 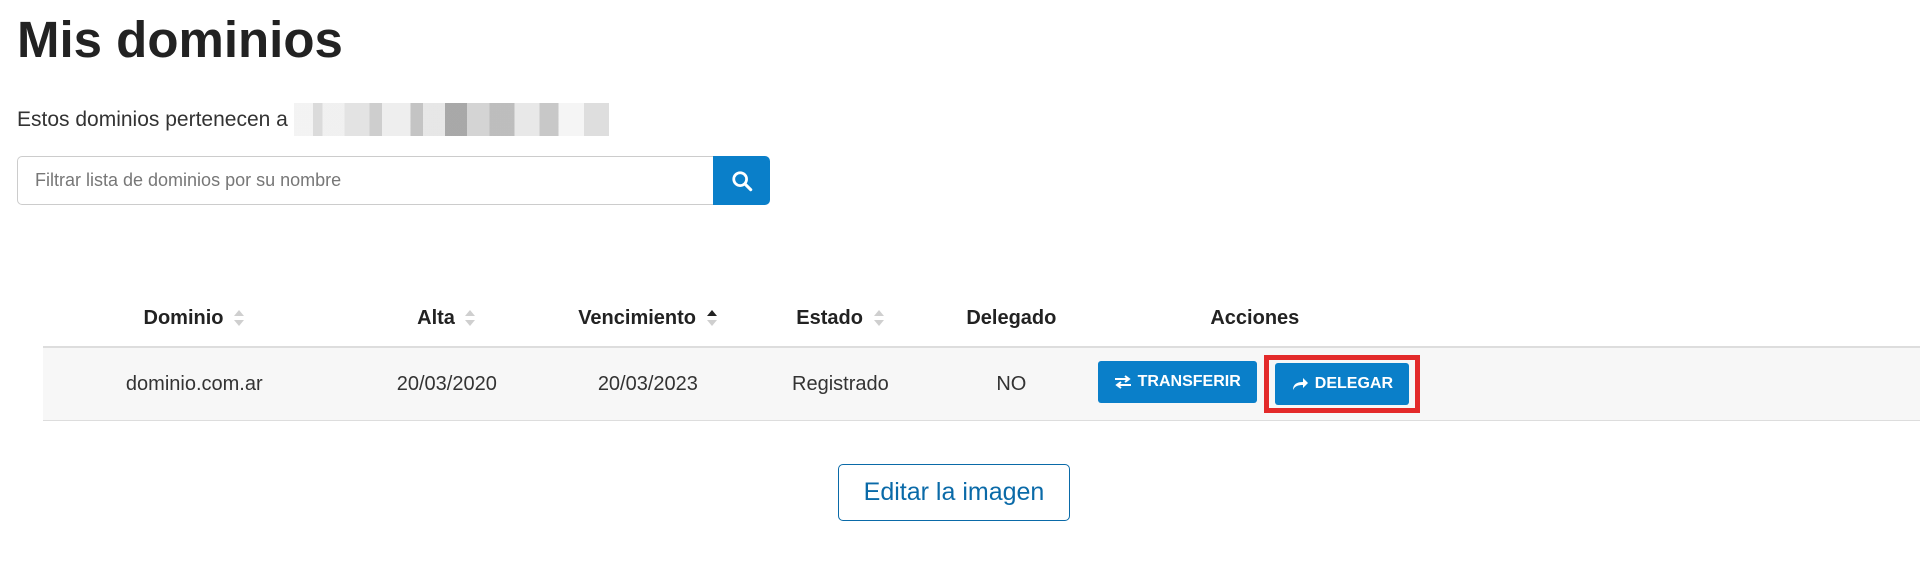 I want to click on swap-arrows-icon, so click(x=1122, y=382).